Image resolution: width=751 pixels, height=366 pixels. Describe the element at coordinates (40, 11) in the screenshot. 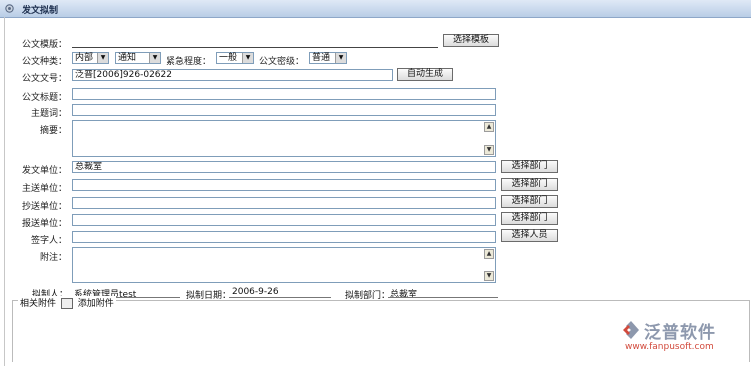

I see `window-title: 发文拟制` at that location.